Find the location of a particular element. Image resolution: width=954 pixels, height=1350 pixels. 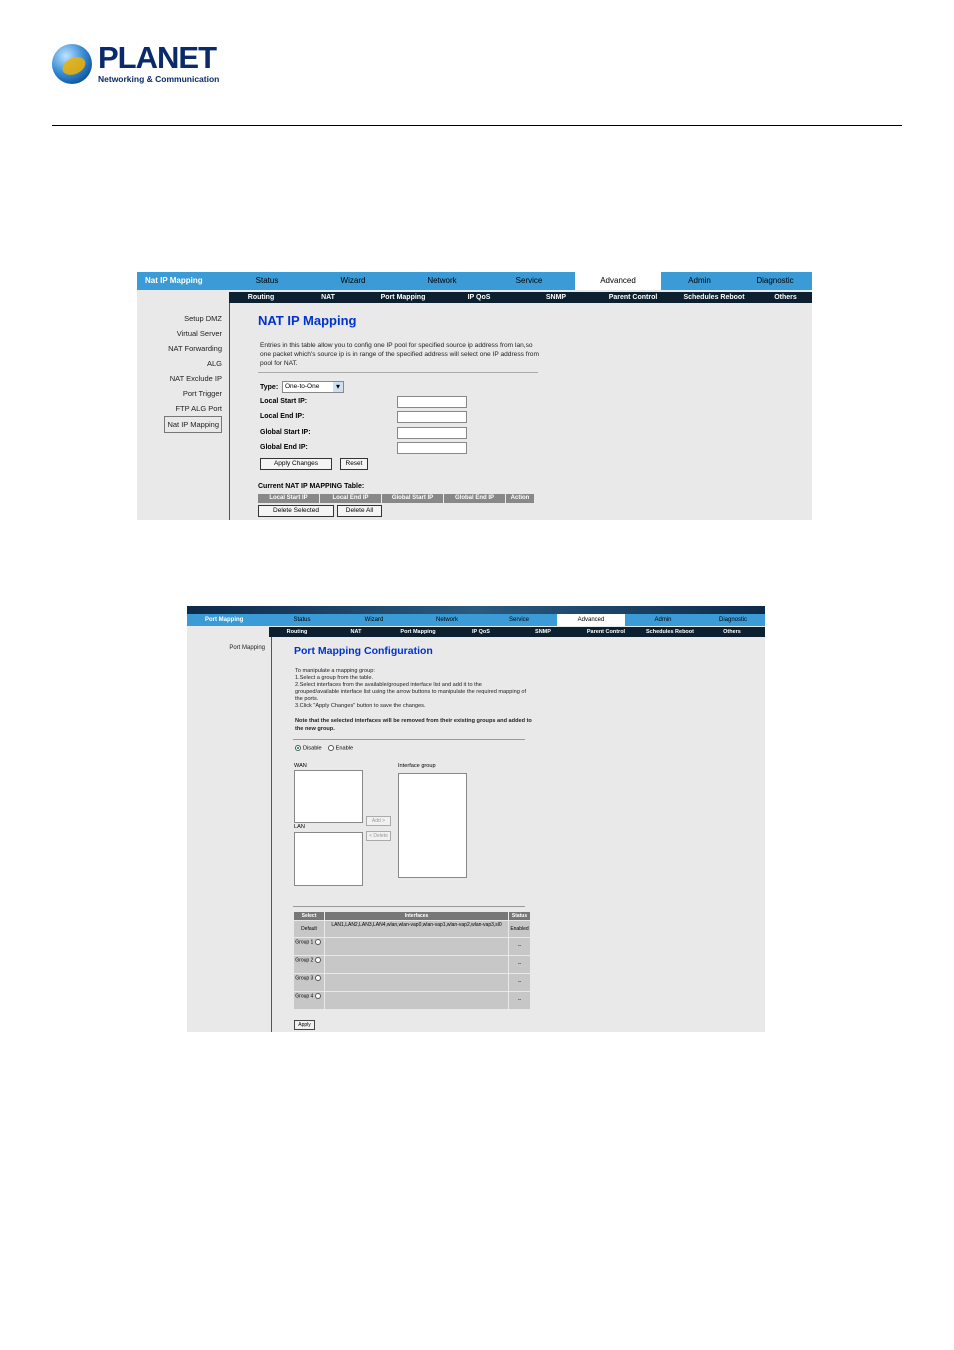

col-global-end-ip: Global End IP is located at coordinates (474, 498).